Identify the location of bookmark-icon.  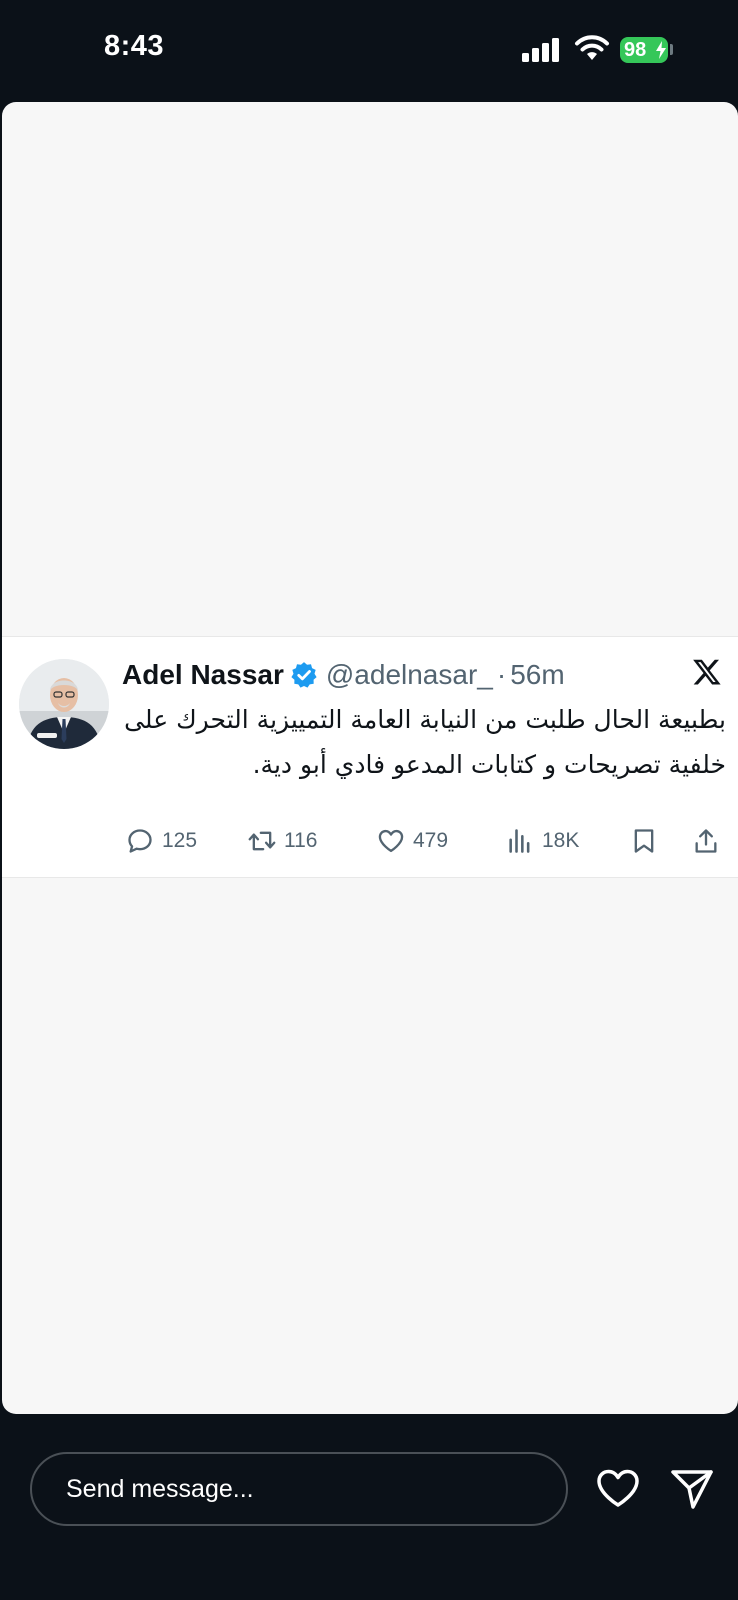
(644, 841).